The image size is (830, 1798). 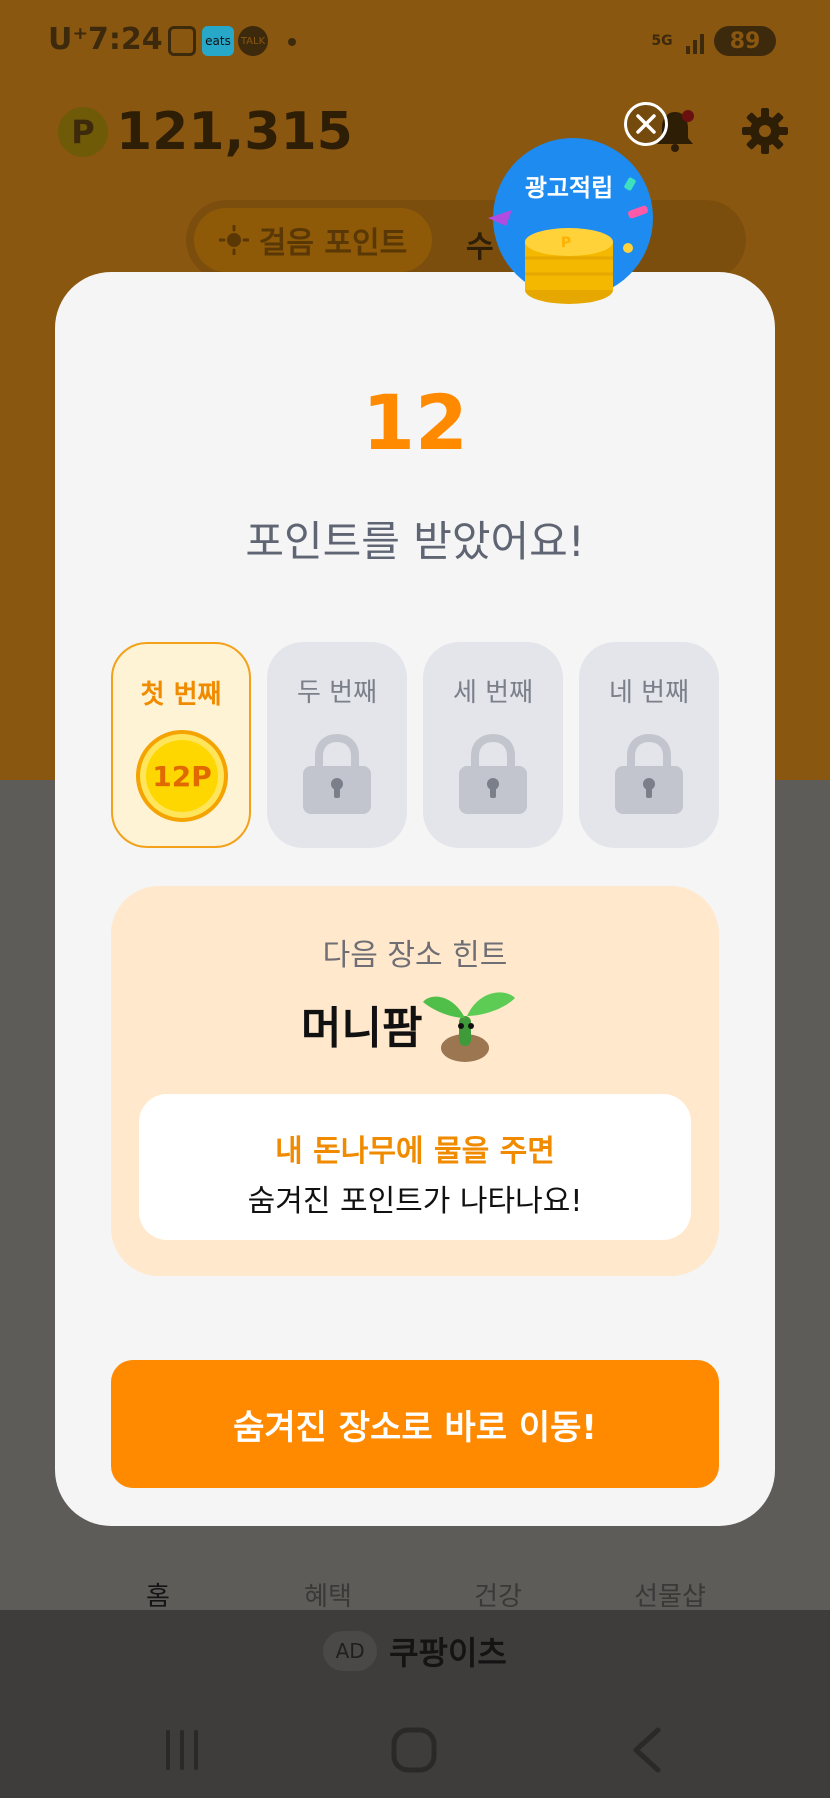 I want to click on slot-label: 네 번째, so click(x=649, y=693).